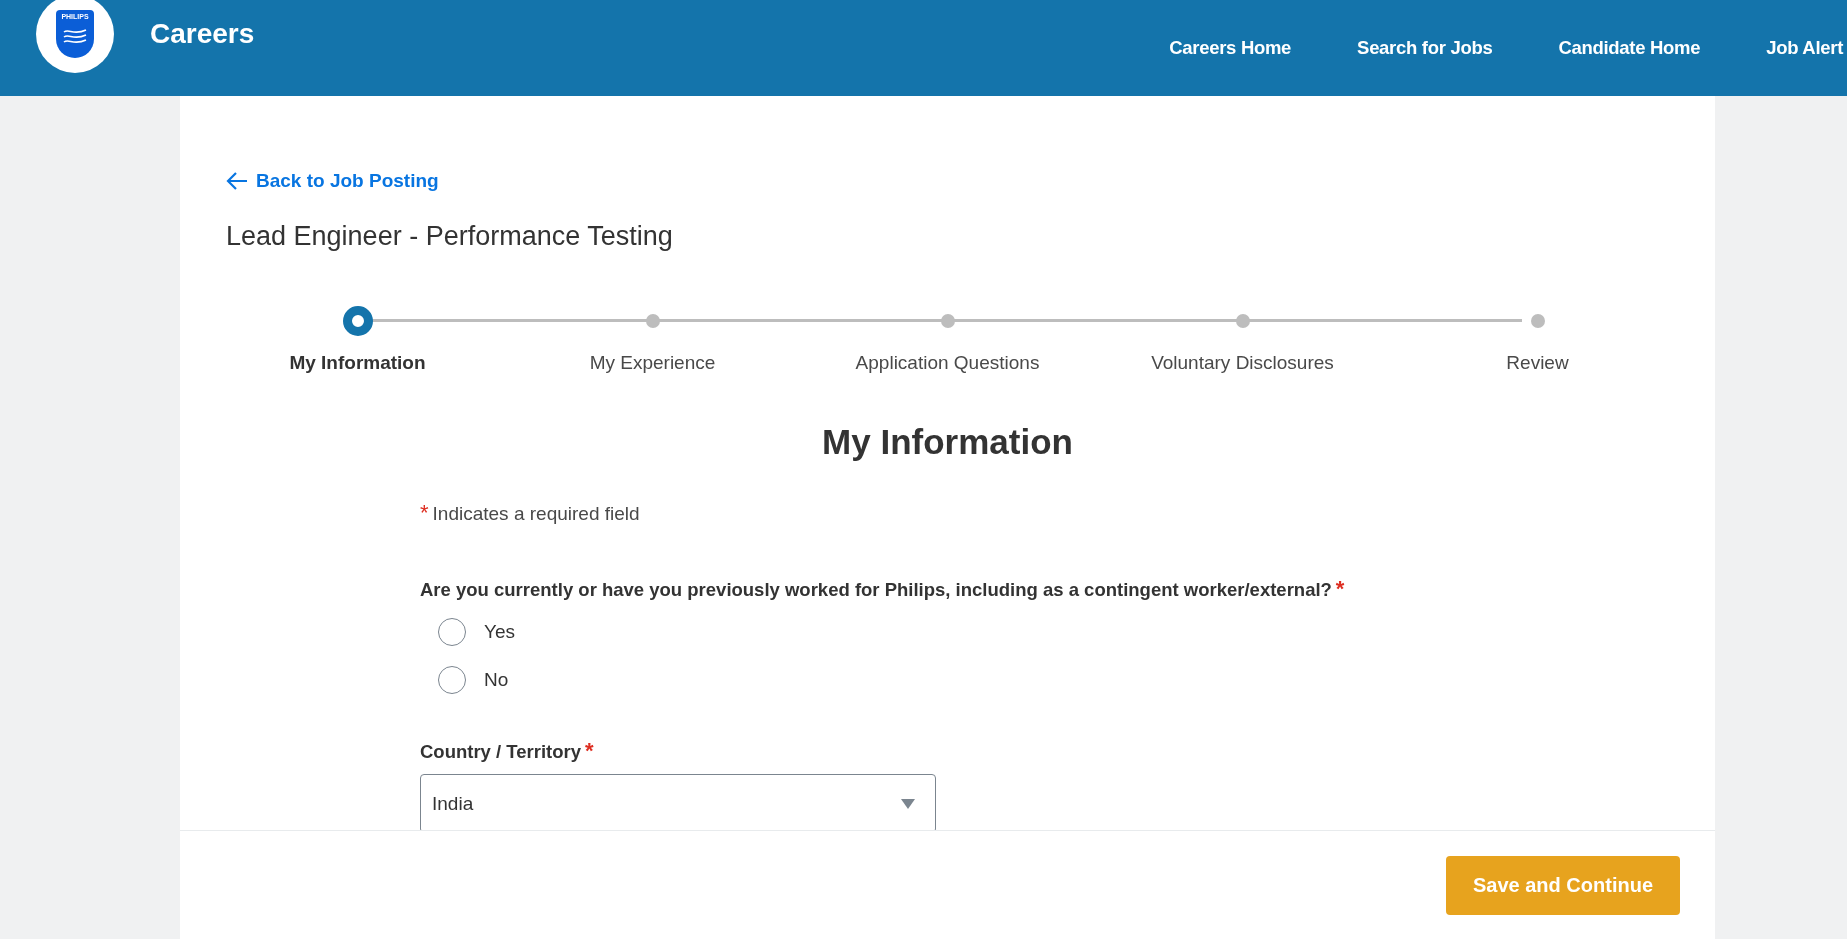  Describe the element at coordinates (947, 442) in the screenshot. I see `section-heading: My Information` at that location.